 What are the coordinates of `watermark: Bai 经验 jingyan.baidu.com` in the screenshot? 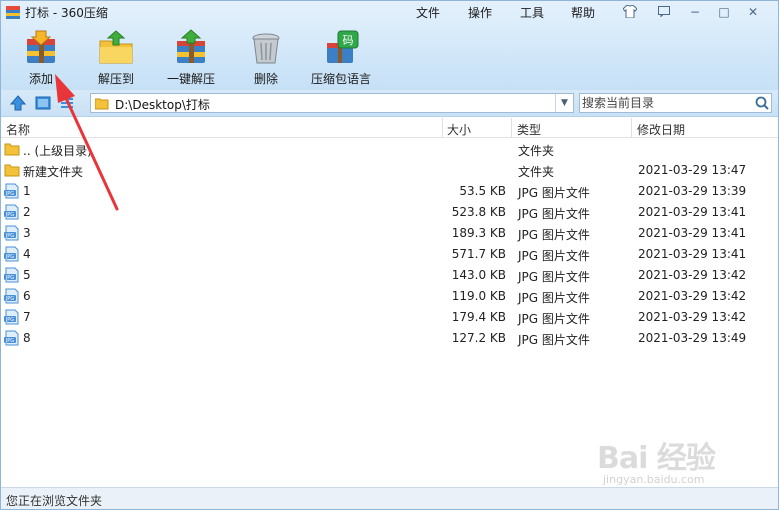 It's located at (672, 463).